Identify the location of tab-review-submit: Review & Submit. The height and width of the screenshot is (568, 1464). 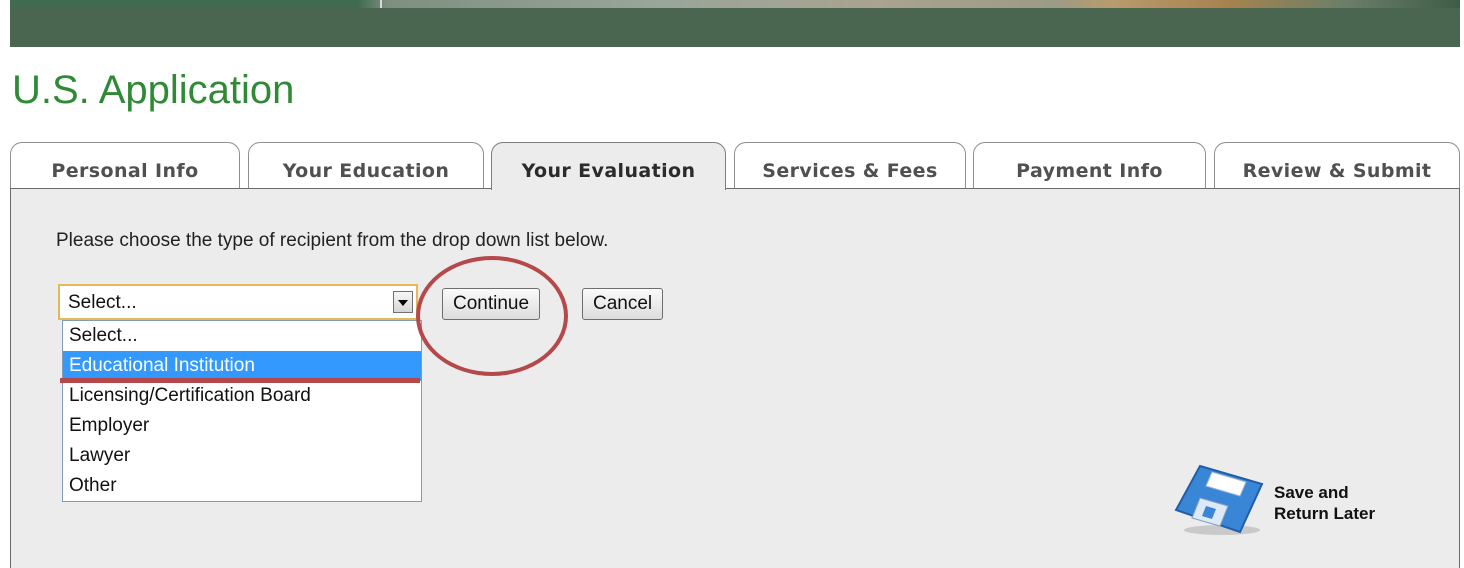
(1337, 165).